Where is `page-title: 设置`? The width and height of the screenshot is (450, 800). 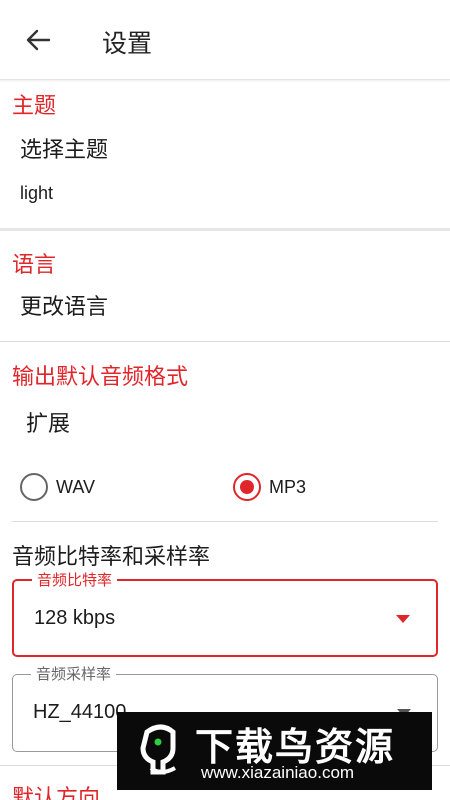
page-title: 设置 is located at coordinates (127, 43).